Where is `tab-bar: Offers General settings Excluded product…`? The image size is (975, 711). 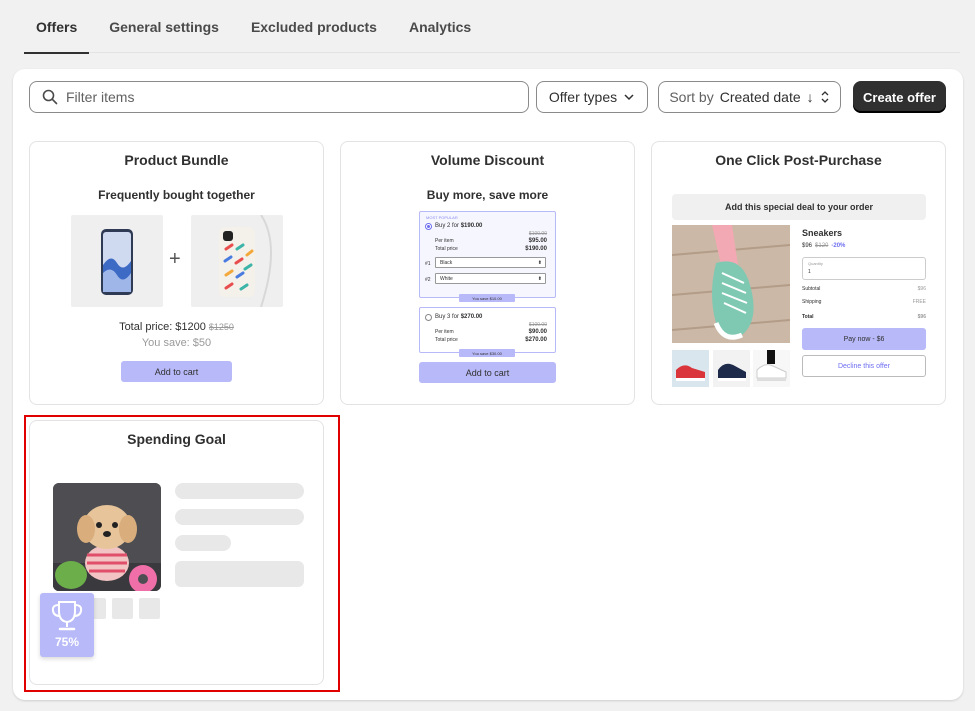
tab-bar: Offers General settings Excluded product… is located at coordinates (492, 27).